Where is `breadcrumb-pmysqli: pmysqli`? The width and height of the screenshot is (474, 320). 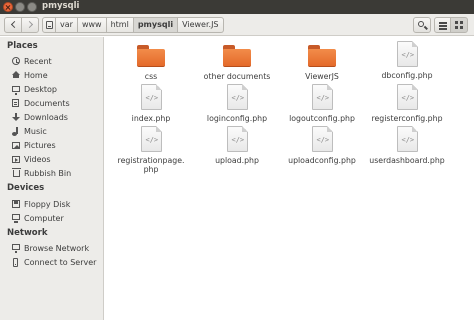
breadcrumb-pmysqli: pmysqli is located at coordinates (156, 25).